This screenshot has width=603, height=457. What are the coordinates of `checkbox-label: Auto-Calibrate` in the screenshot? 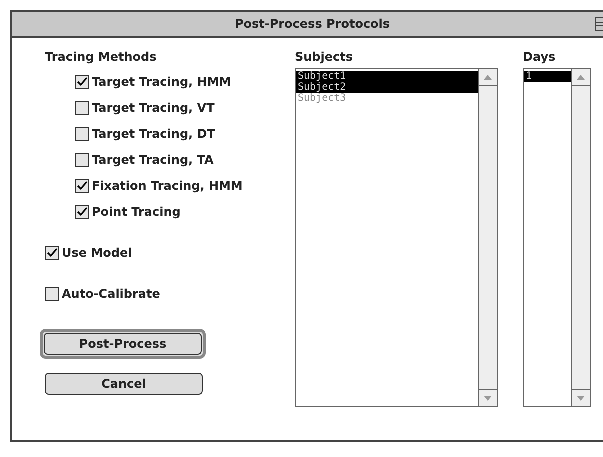 It's located at (111, 294).